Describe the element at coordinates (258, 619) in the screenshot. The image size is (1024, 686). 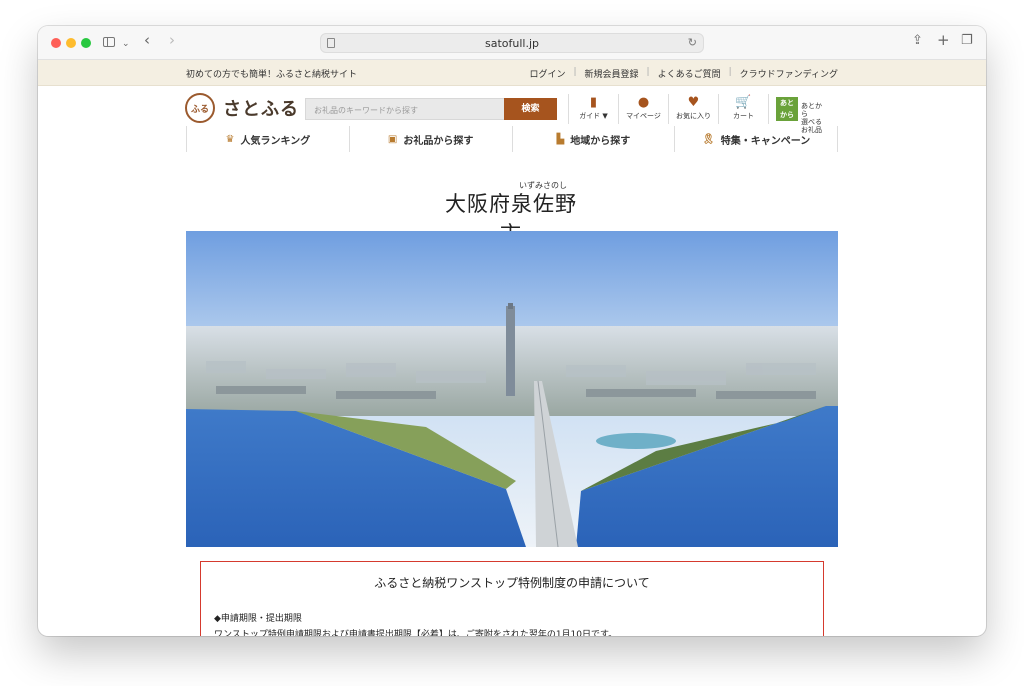
I see `notice-heading: ◆申請期限・提出期限` at that location.